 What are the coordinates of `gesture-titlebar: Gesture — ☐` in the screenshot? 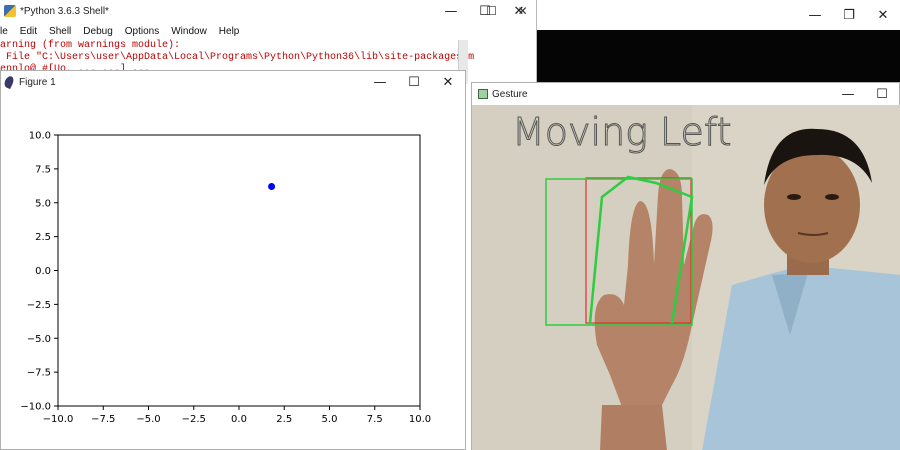 It's located at (685, 94).